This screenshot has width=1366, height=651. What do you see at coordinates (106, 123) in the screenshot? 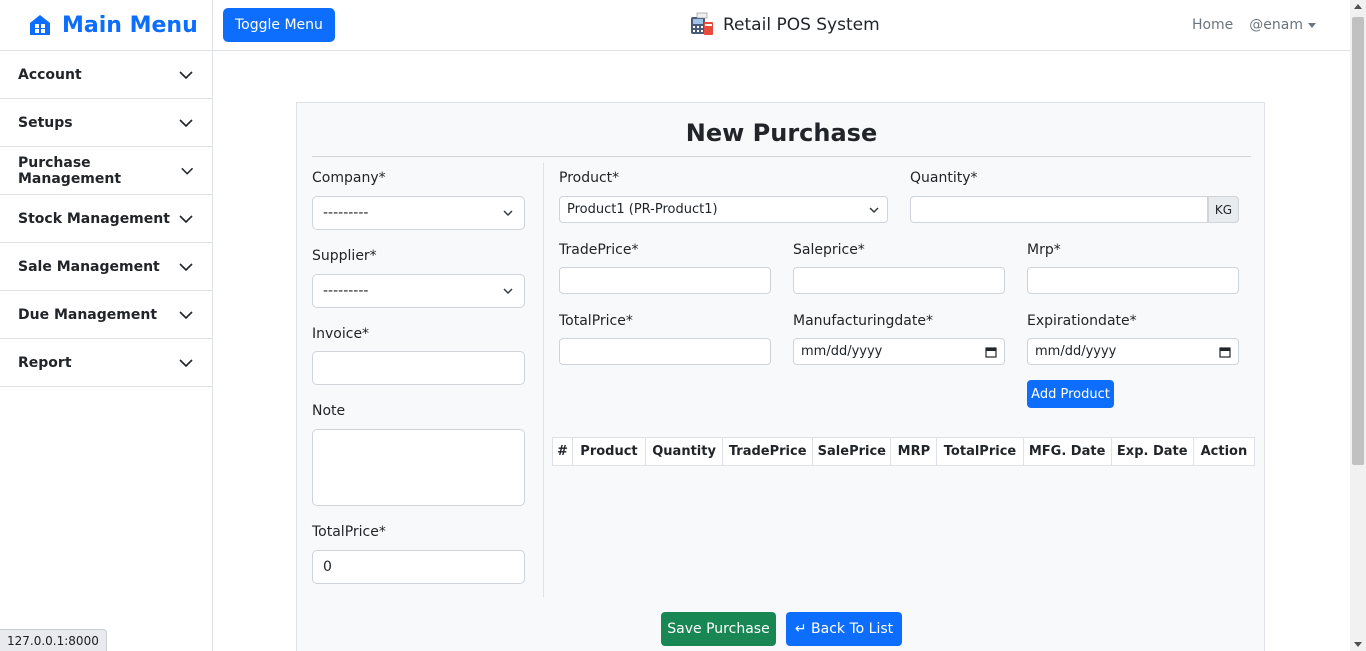
I see `sidebar-item-setups: Setups` at bounding box center [106, 123].